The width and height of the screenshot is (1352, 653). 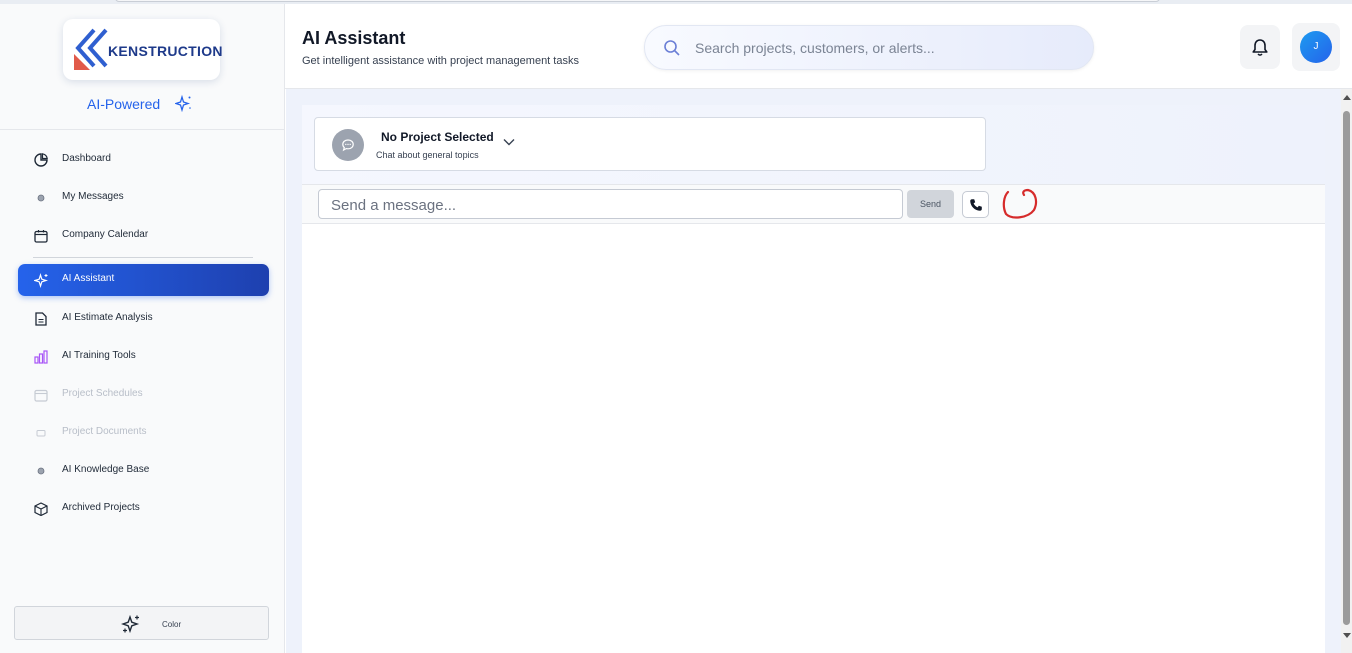 I want to click on notifications-button, so click(x=1260, y=47).